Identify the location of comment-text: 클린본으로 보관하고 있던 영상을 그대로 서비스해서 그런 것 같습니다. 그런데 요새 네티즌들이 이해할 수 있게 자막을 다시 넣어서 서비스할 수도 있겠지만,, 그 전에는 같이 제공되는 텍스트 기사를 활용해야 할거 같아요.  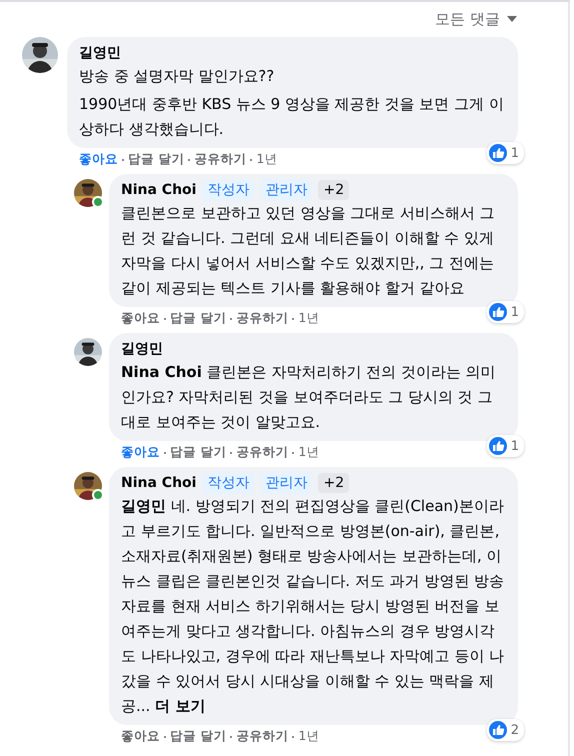
(308, 251).